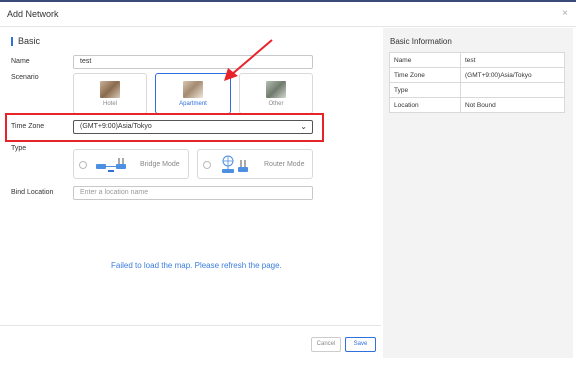 The height and width of the screenshot is (367, 576). I want to click on type-card-router: Router Mode, so click(255, 164).